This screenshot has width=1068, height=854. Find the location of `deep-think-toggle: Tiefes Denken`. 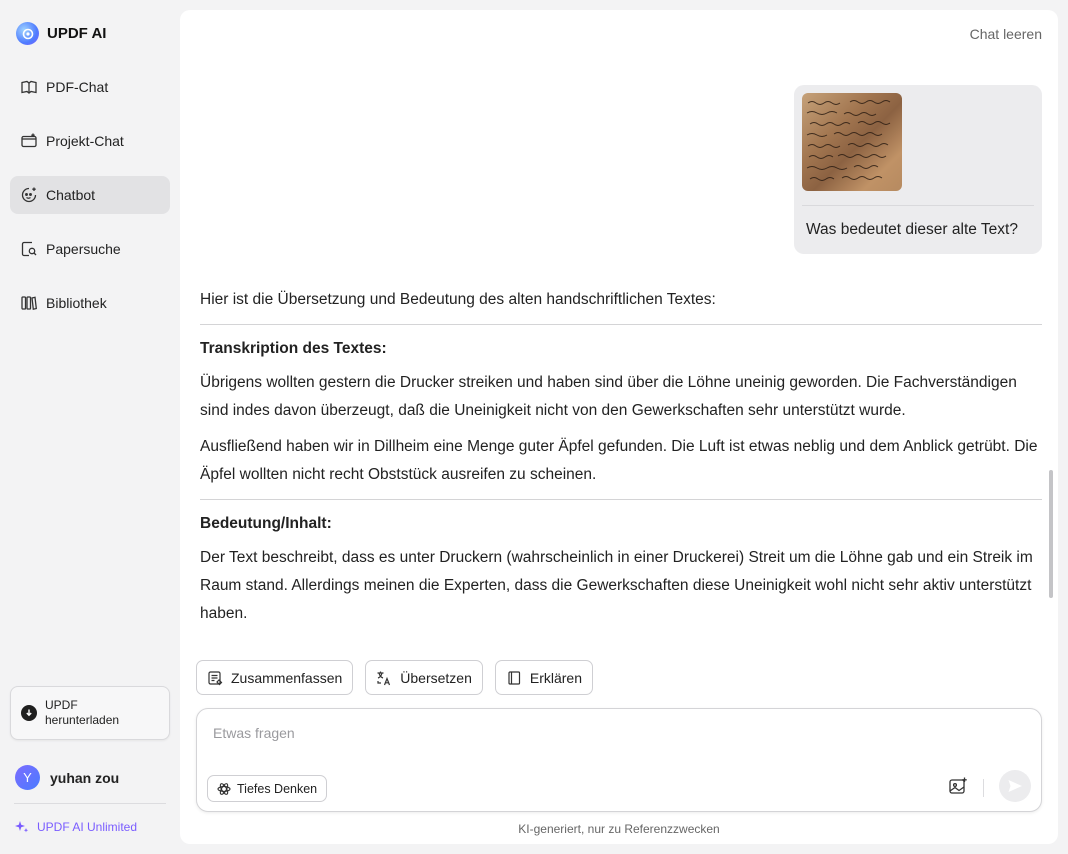

deep-think-toggle: Tiefes Denken is located at coordinates (267, 788).